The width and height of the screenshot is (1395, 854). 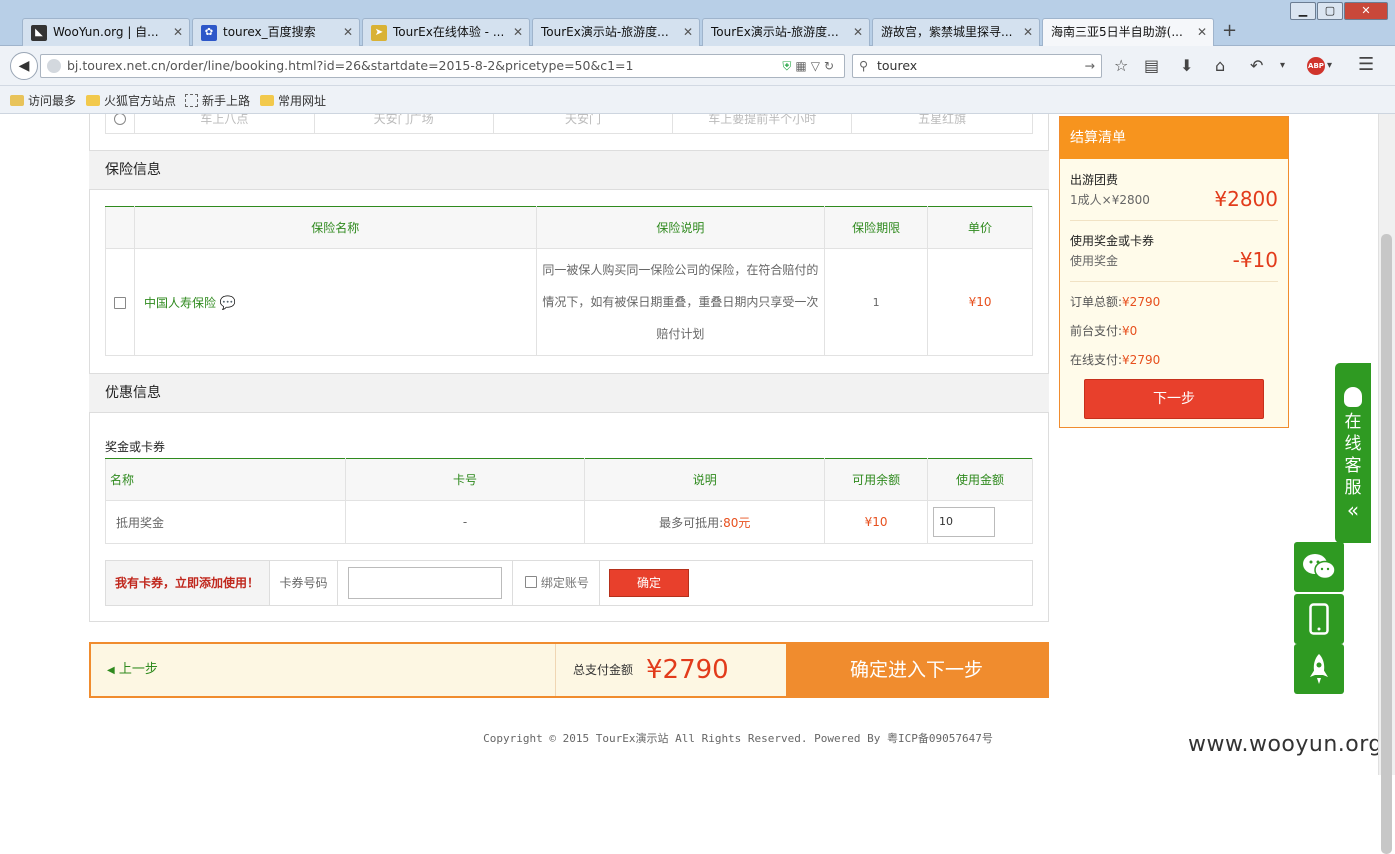 I want to click on tourex-icon: ➤, so click(x=379, y=32).